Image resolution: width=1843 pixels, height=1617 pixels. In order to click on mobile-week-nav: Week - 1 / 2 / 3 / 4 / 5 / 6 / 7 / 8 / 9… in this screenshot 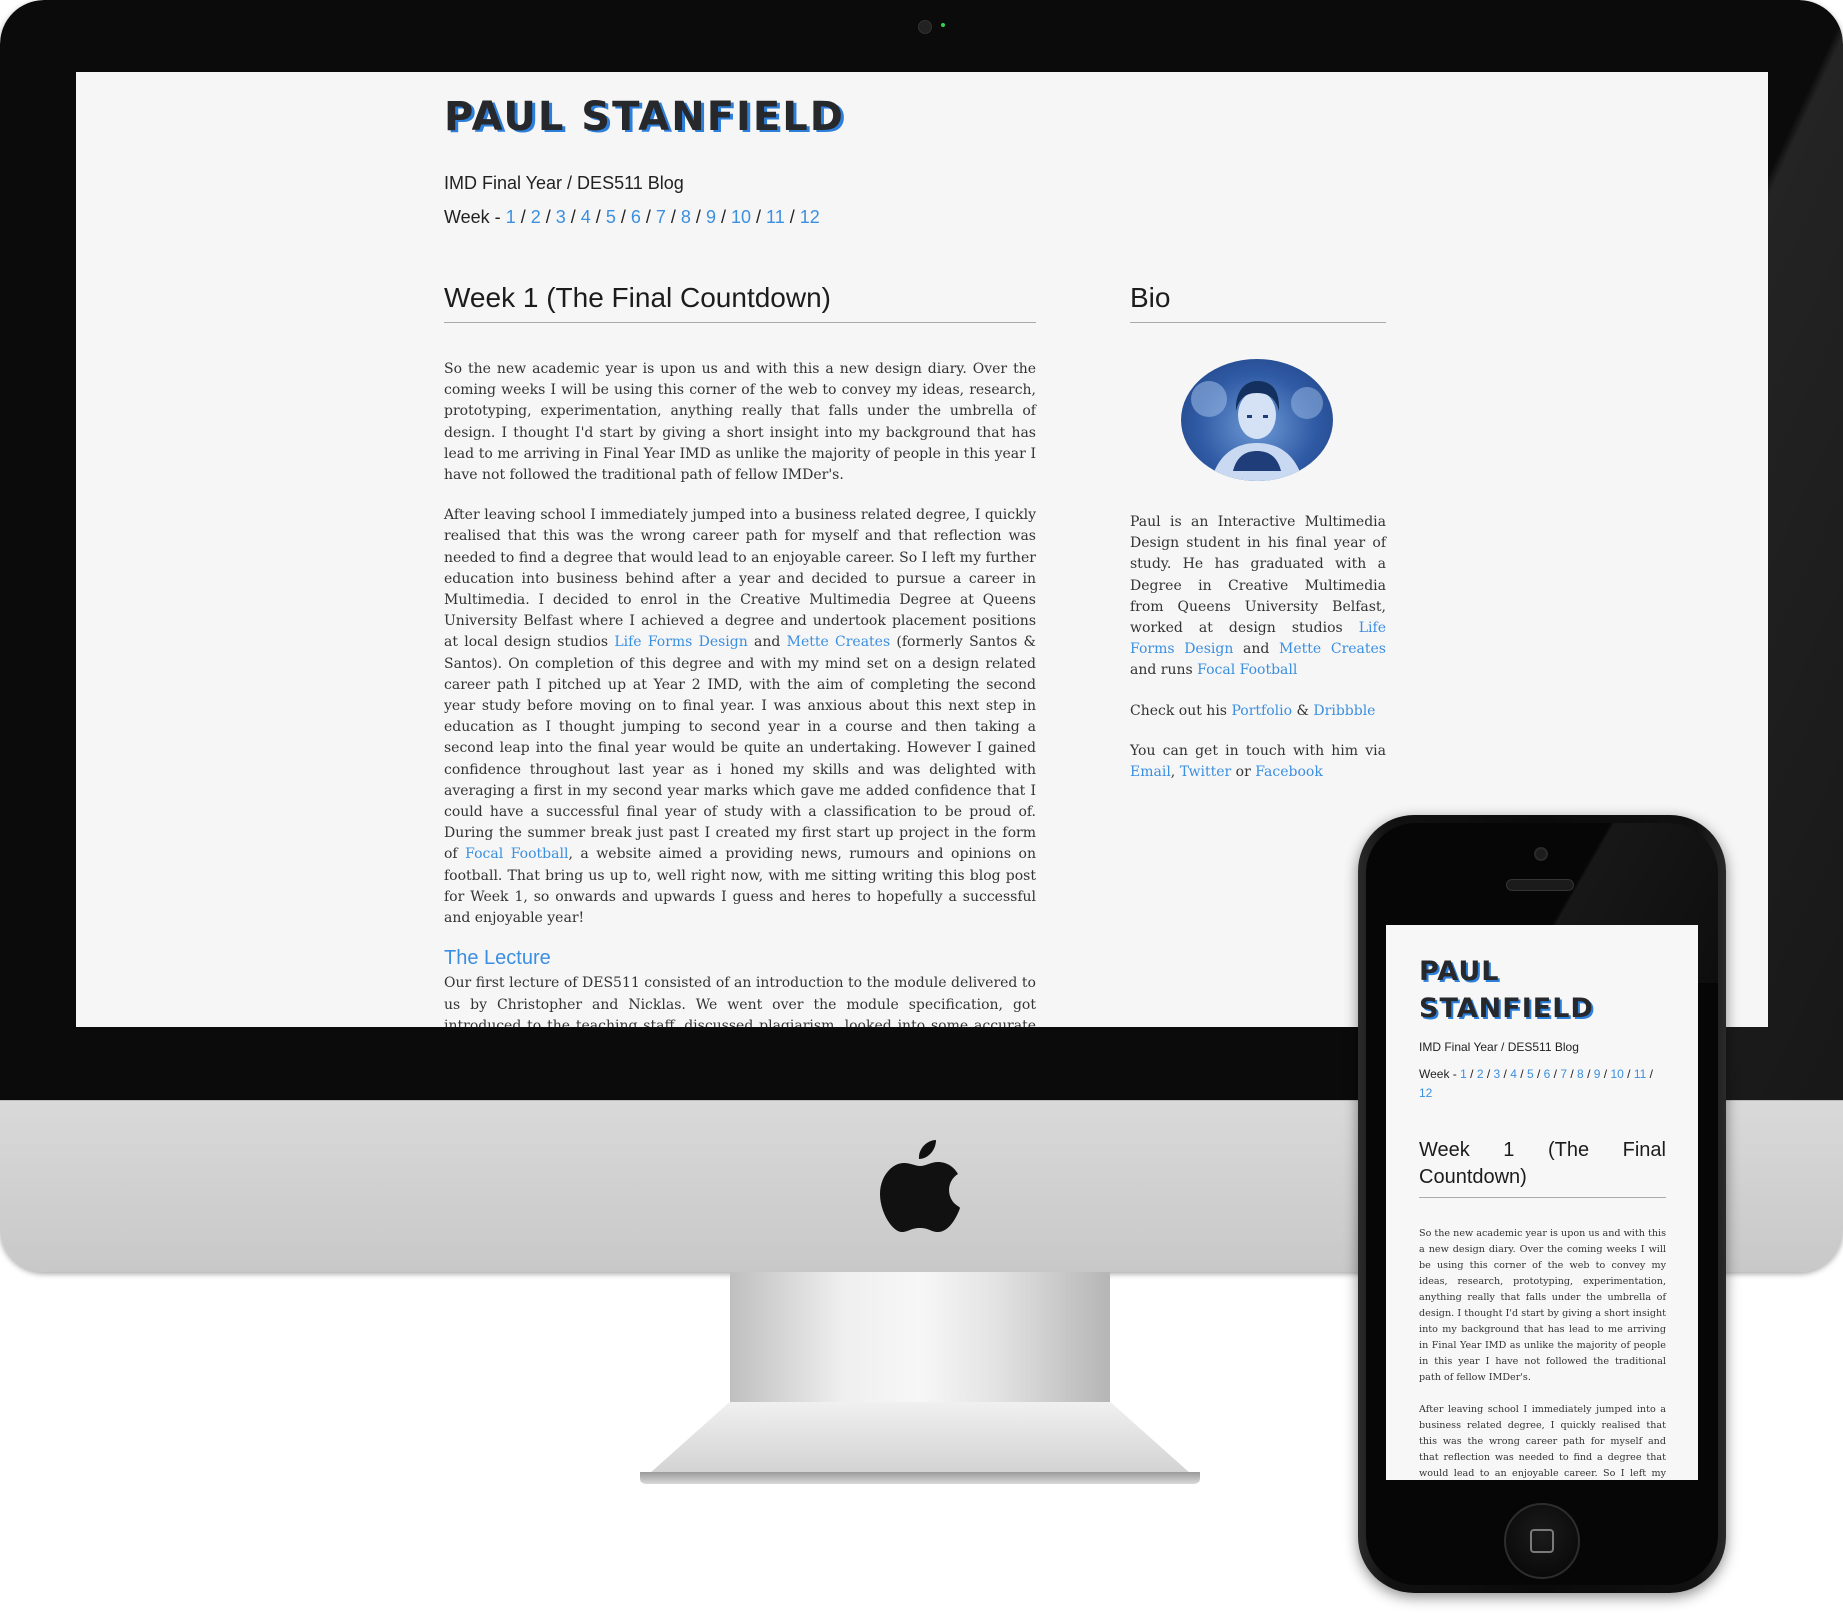, I will do `click(1536, 1083)`.